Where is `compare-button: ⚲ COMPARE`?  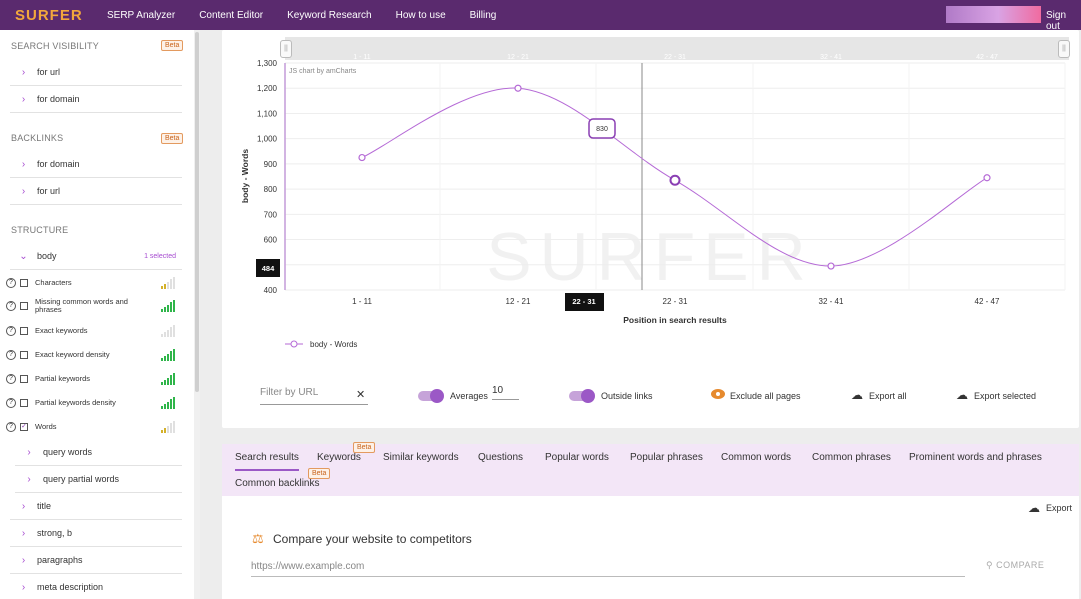
compare-button: ⚲ COMPARE is located at coordinates (1015, 565).